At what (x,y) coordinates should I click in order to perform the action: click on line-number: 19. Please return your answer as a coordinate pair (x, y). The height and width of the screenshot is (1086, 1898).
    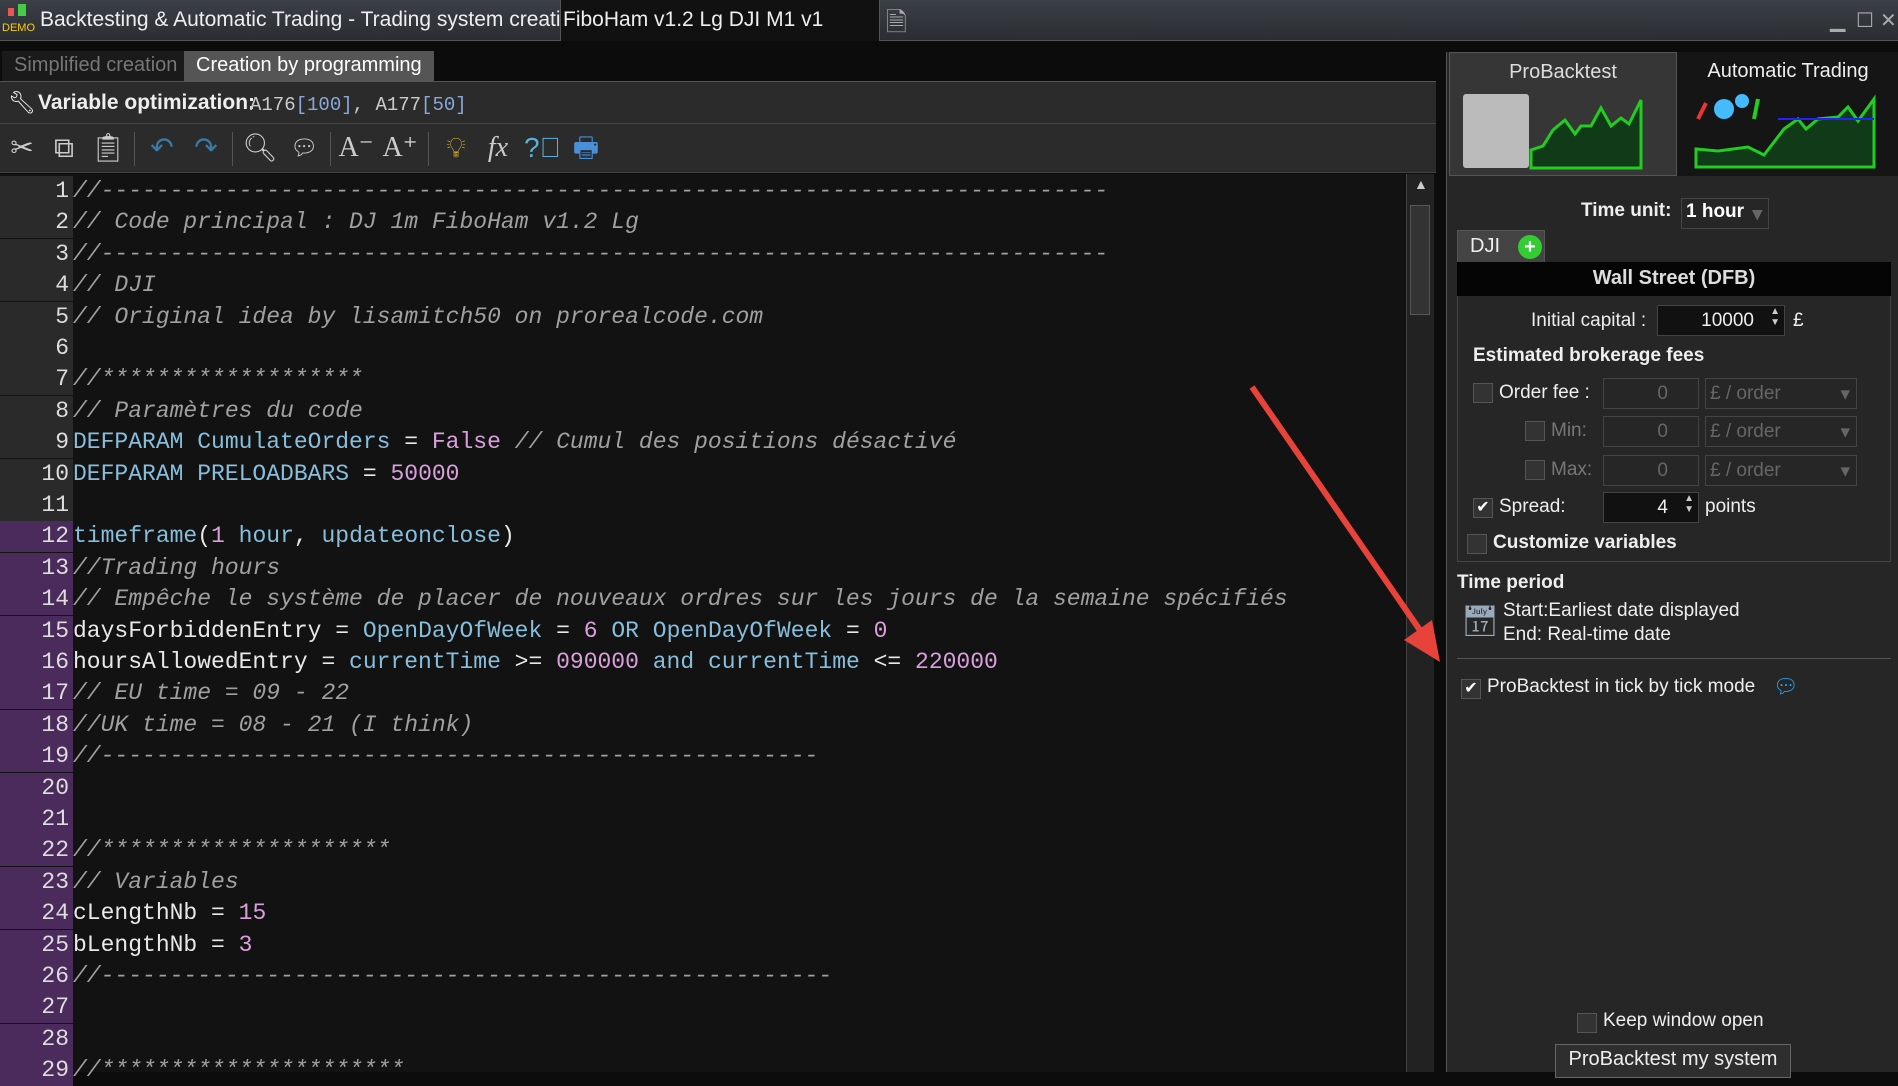
    Looking at the image, I should click on (36, 757).